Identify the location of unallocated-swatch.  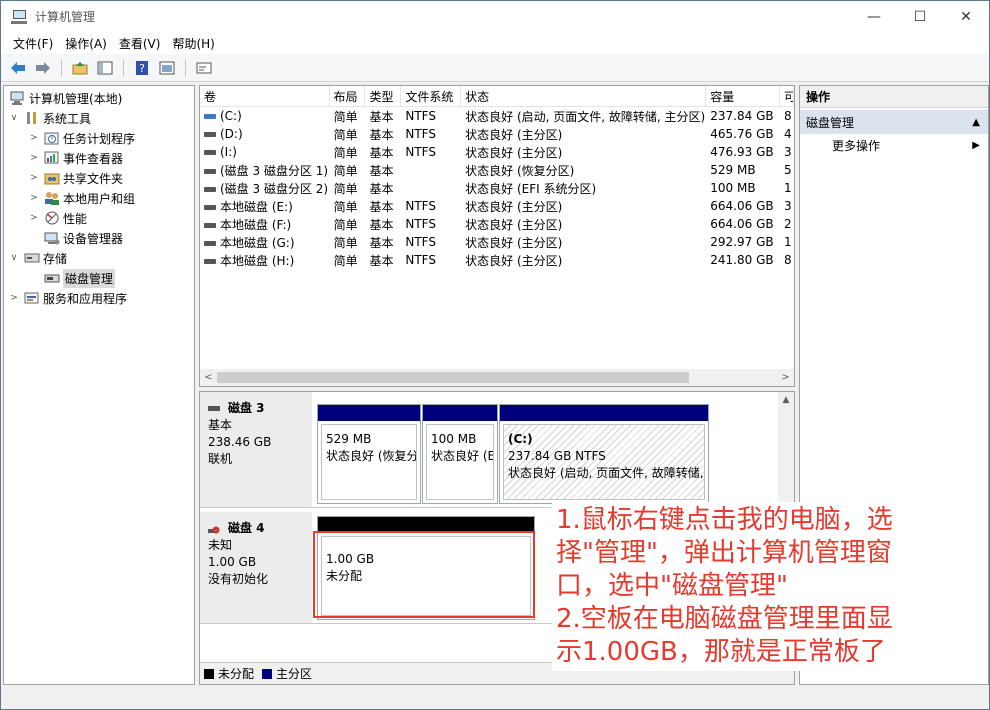
(209, 673).